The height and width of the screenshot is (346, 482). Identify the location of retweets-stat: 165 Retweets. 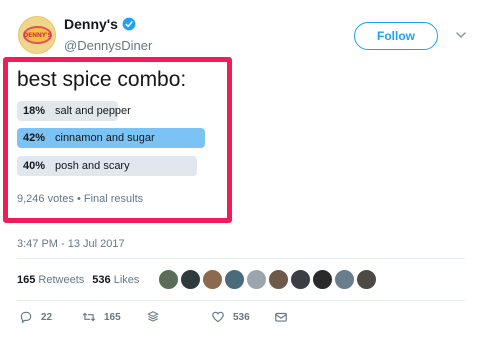
(50, 280).